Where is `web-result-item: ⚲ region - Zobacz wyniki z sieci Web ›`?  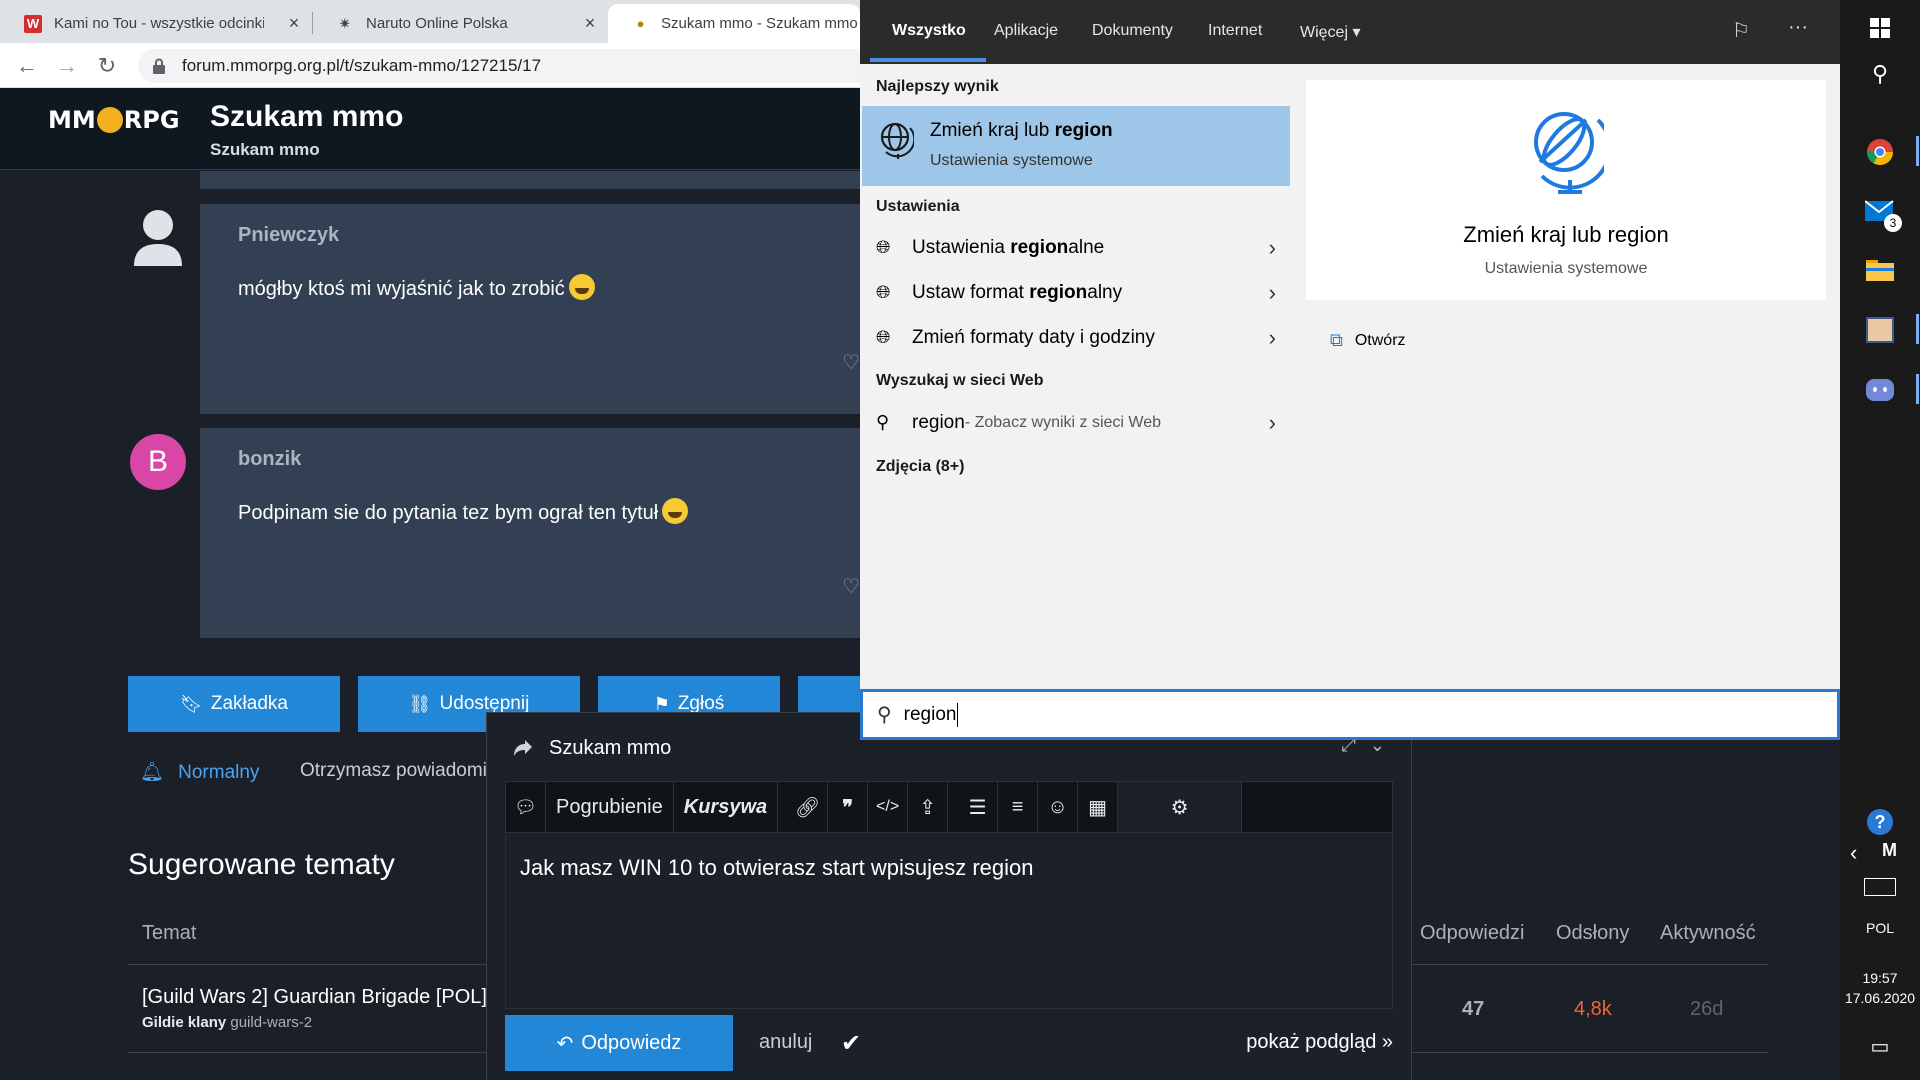 web-result-item: ⚲ region - Zobacz wyniki z sieci Web › is located at coordinates (1076, 423).